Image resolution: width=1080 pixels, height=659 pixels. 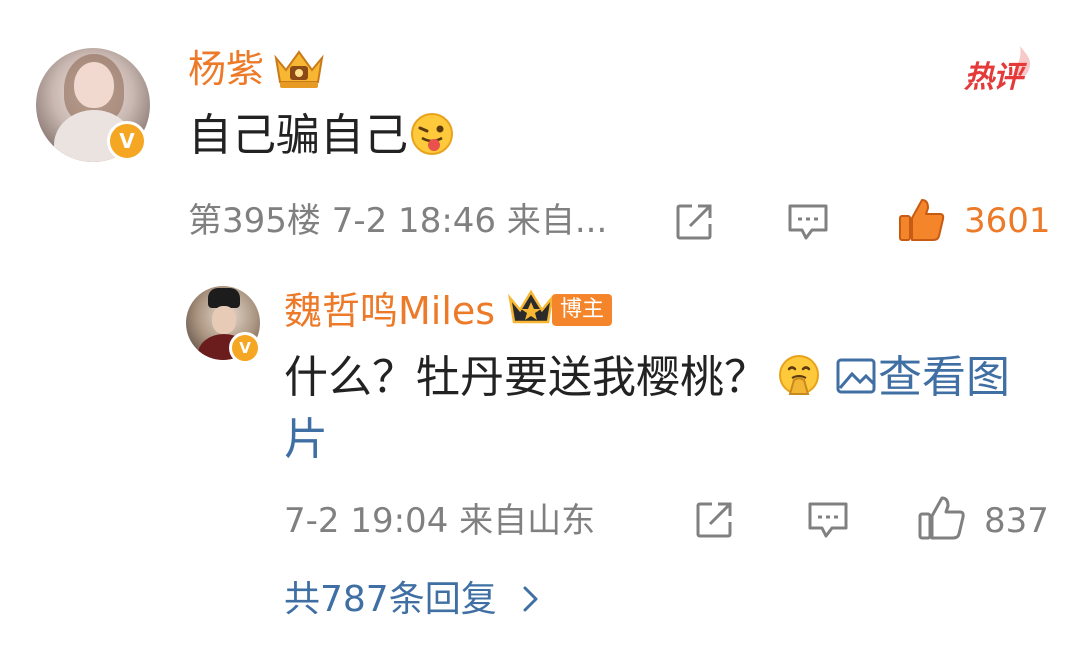 What do you see at coordinates (1007, 221) in the screenshot?
I see `like-count: 3601` at bounding box center [1007, 221].